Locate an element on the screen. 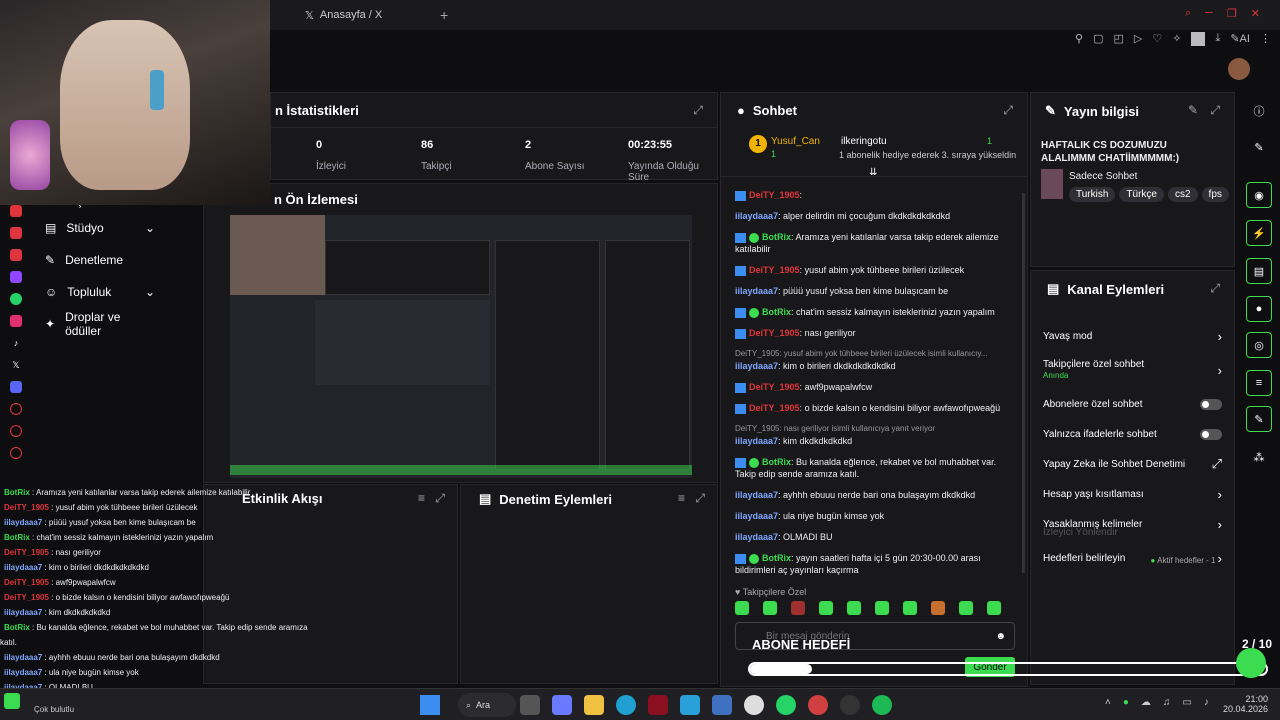  app-icon is located at coordinates (658, 705).